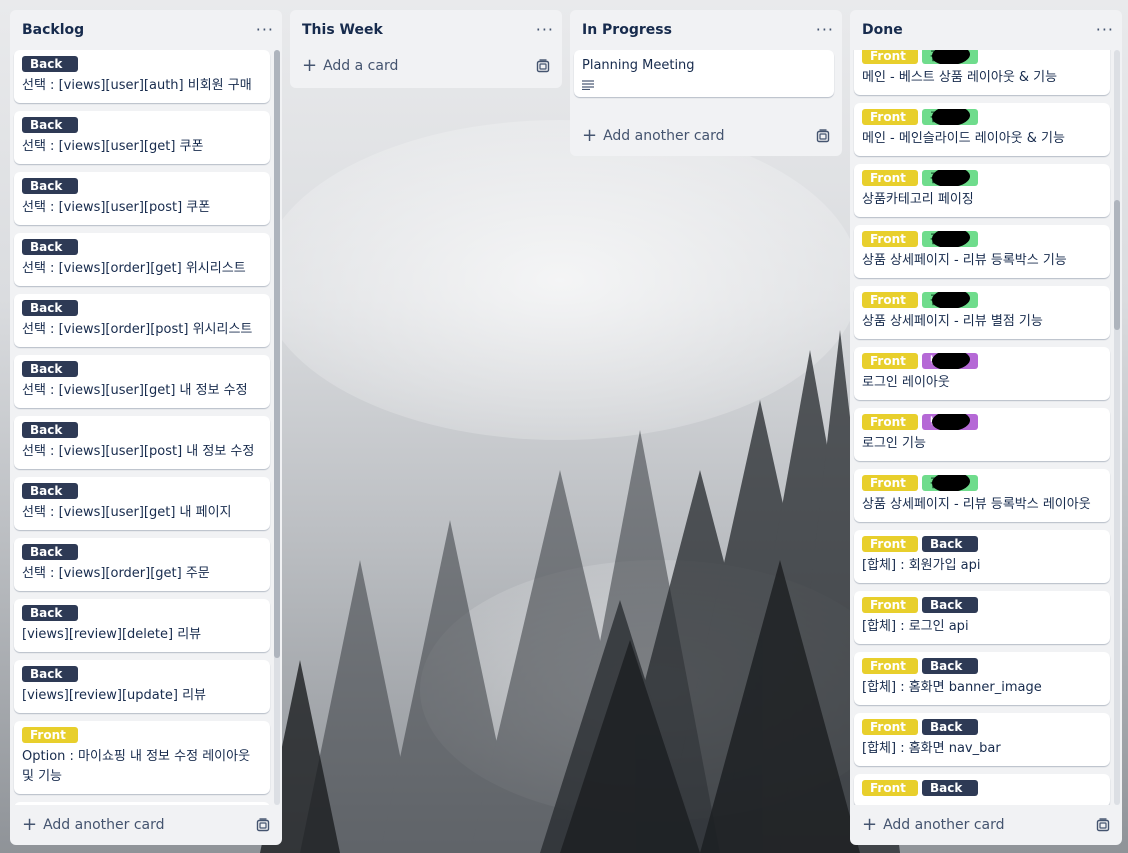 This screenshot has height=853, width=1128. Describe the element at coordinates (342, 30) in the screenshot. I see `list-title: This Week` at that location.